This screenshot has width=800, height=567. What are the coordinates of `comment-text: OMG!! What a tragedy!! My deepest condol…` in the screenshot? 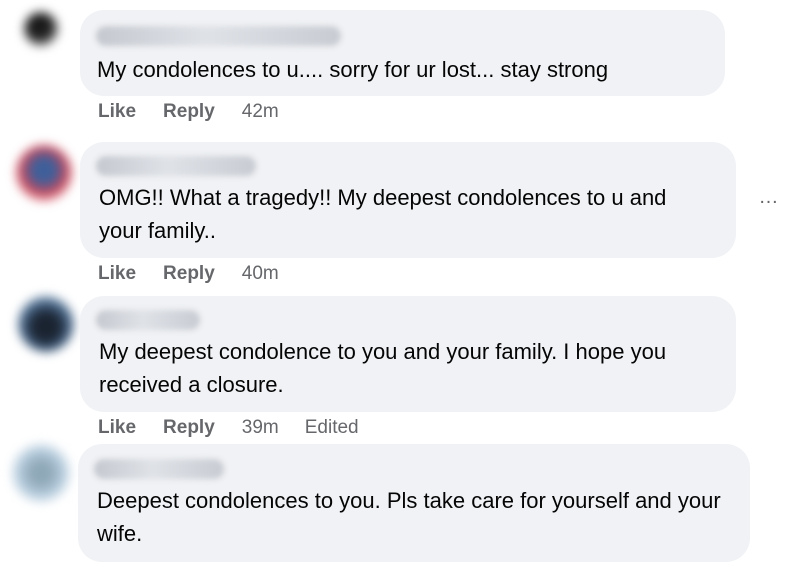 It's located at (383, 214).